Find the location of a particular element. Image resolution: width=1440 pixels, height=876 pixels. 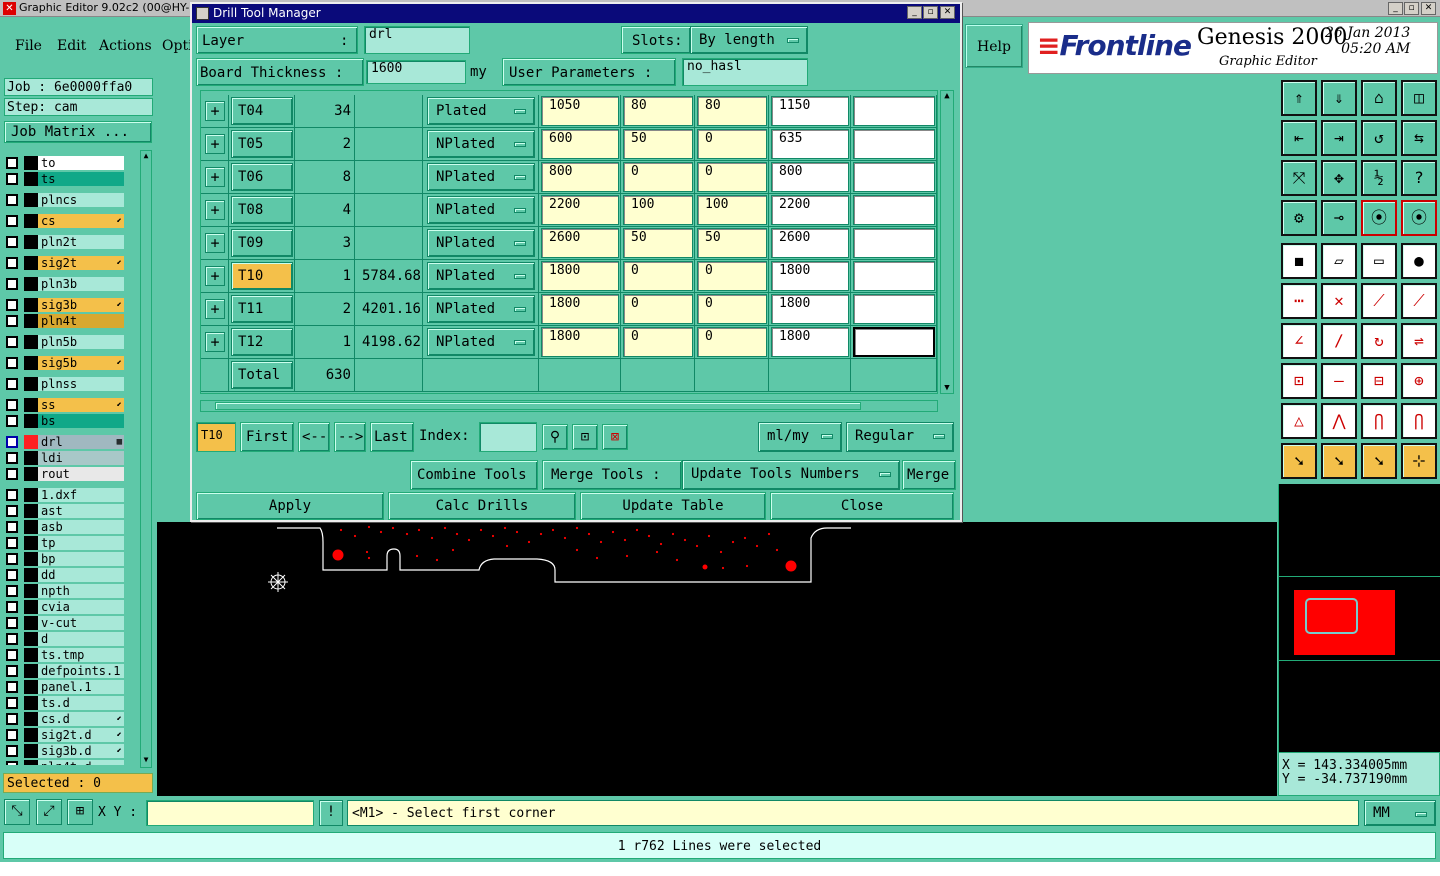

layer-name: rout is located at coordinates (81, 474).